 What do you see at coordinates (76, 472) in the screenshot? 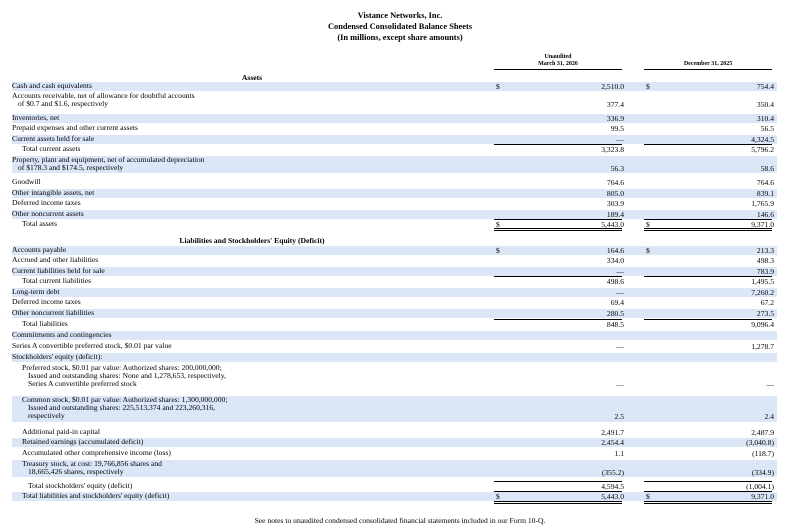
I see `row-label-line: 18,665,426 shares, respectively` at bounding box center [76, 472].